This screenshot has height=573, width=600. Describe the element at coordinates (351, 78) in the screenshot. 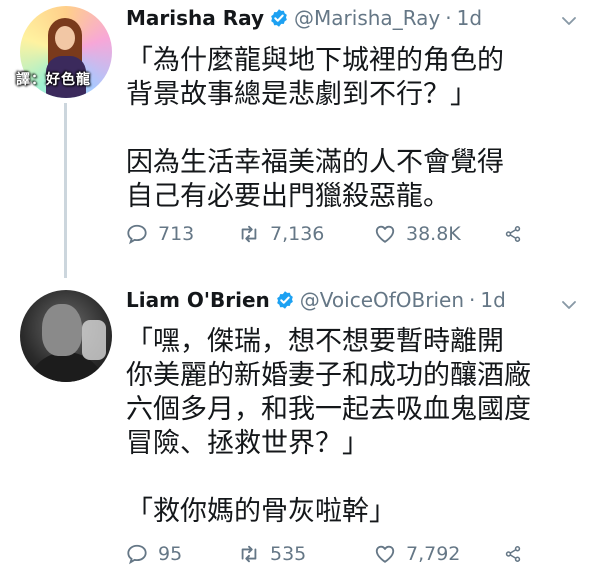

I see `tweet-paragraph: 「為什麼龍與地下城裡的角色的 背景故事總是悲劇到不行？」` at that location.